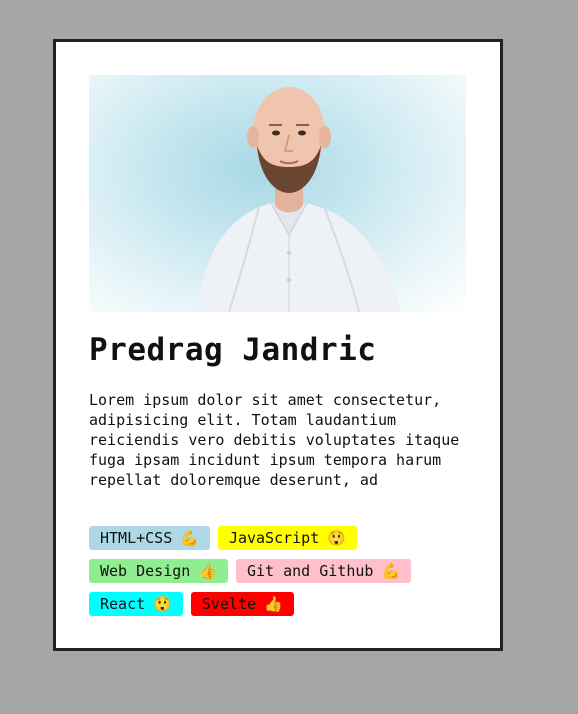  I want to click on tag-row: Web Design 👍 Git and Github 💪, so click(279, 571).